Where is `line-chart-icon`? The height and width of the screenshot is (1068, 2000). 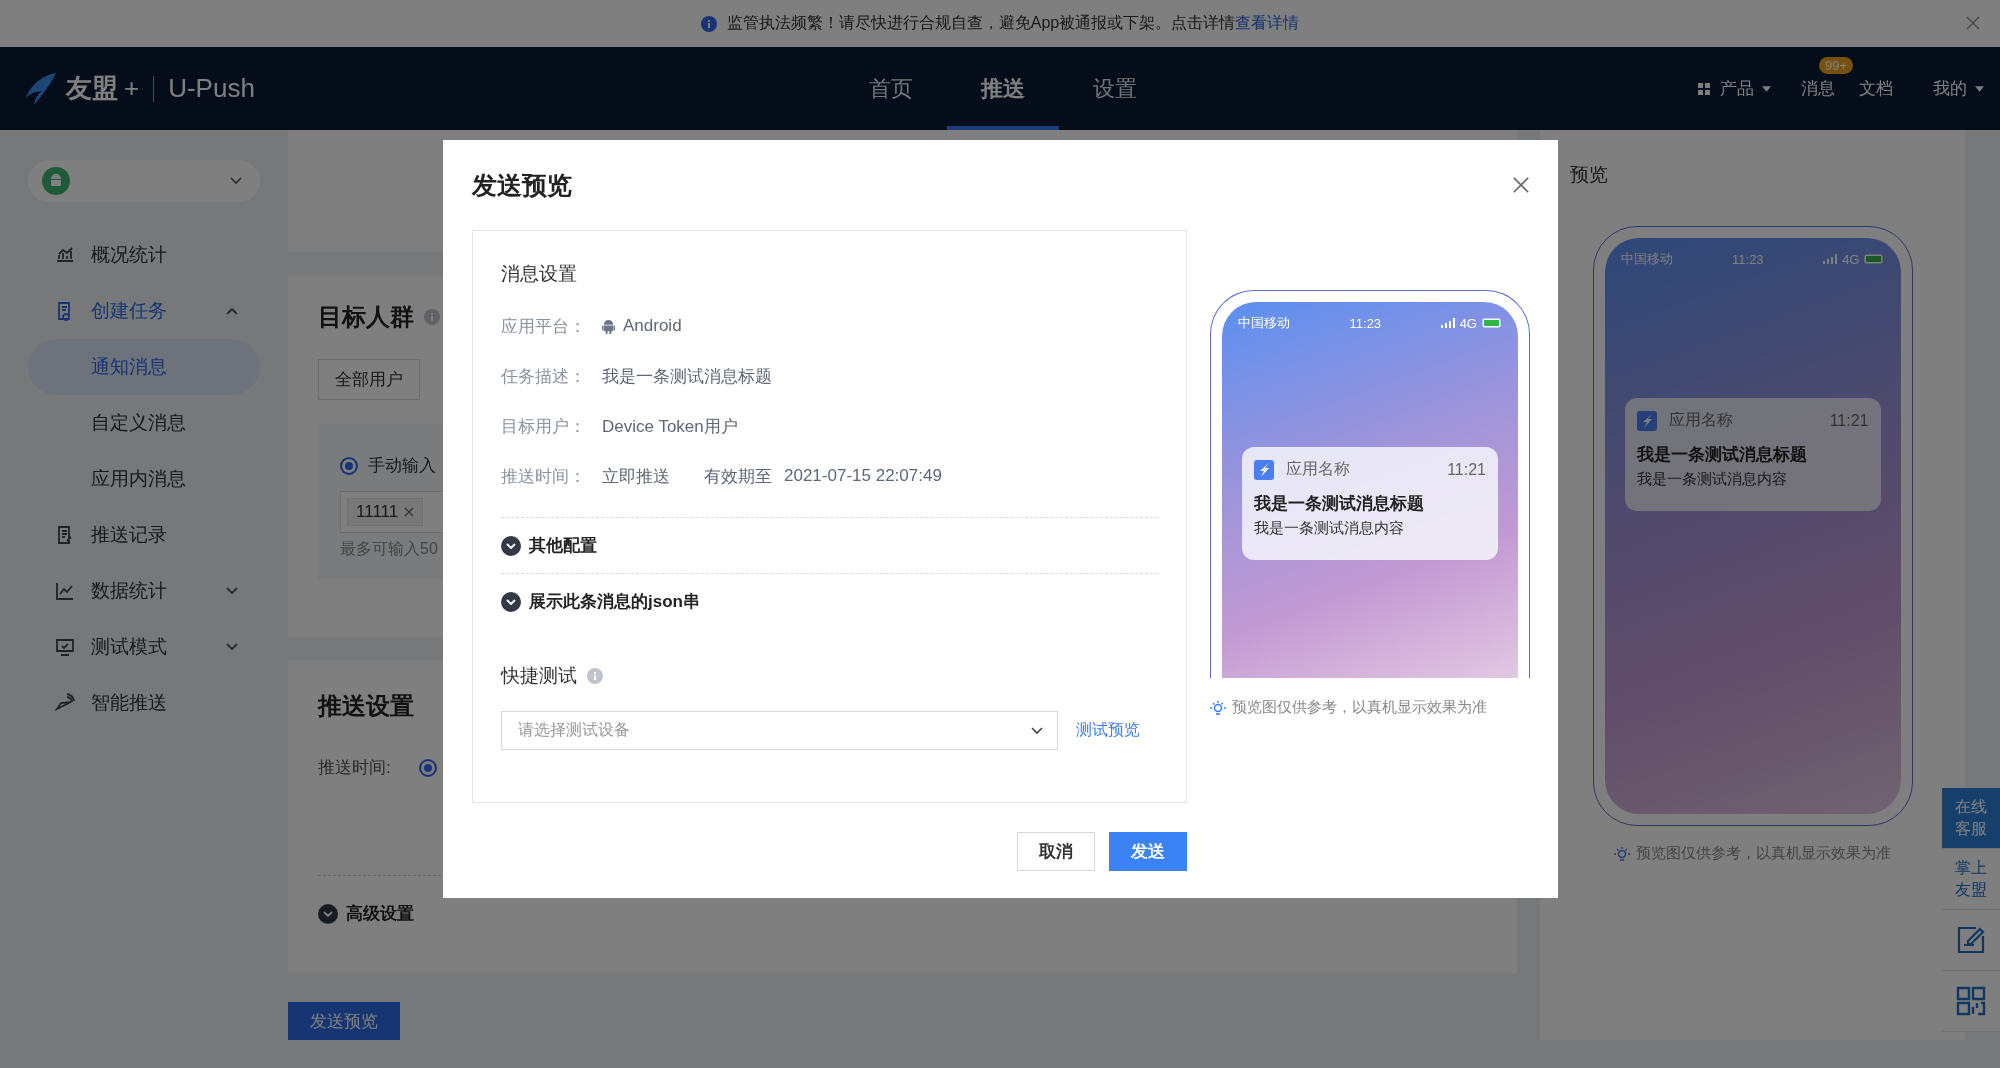
line-chart-icon is located at coordinates (65, 591).